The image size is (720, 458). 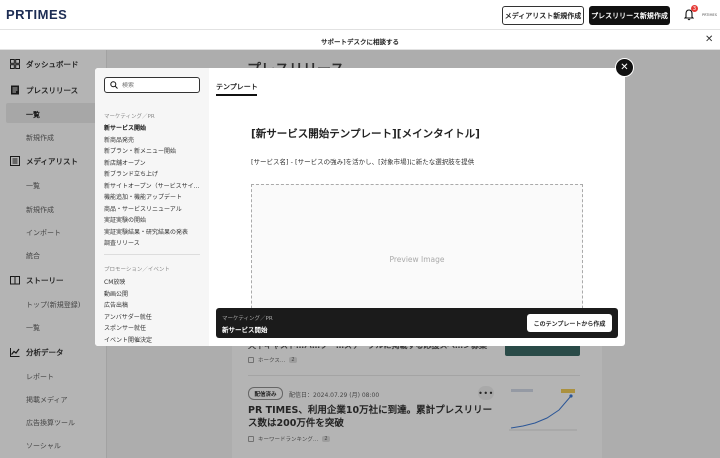 What do you see at coordinates (543, 15) in the screenshot?
I see `new-media-list-button: メディアリスト新規作成` at bounding box center [543, 15].